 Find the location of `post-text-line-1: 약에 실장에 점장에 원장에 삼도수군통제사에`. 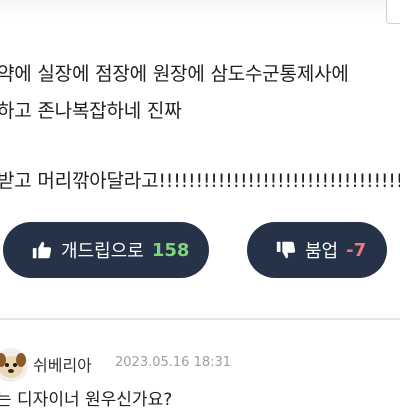

post-text-line-1: 약에 실장에 점장에 원장에 삼도수군통제사에 is located at coordinates (174, 74).